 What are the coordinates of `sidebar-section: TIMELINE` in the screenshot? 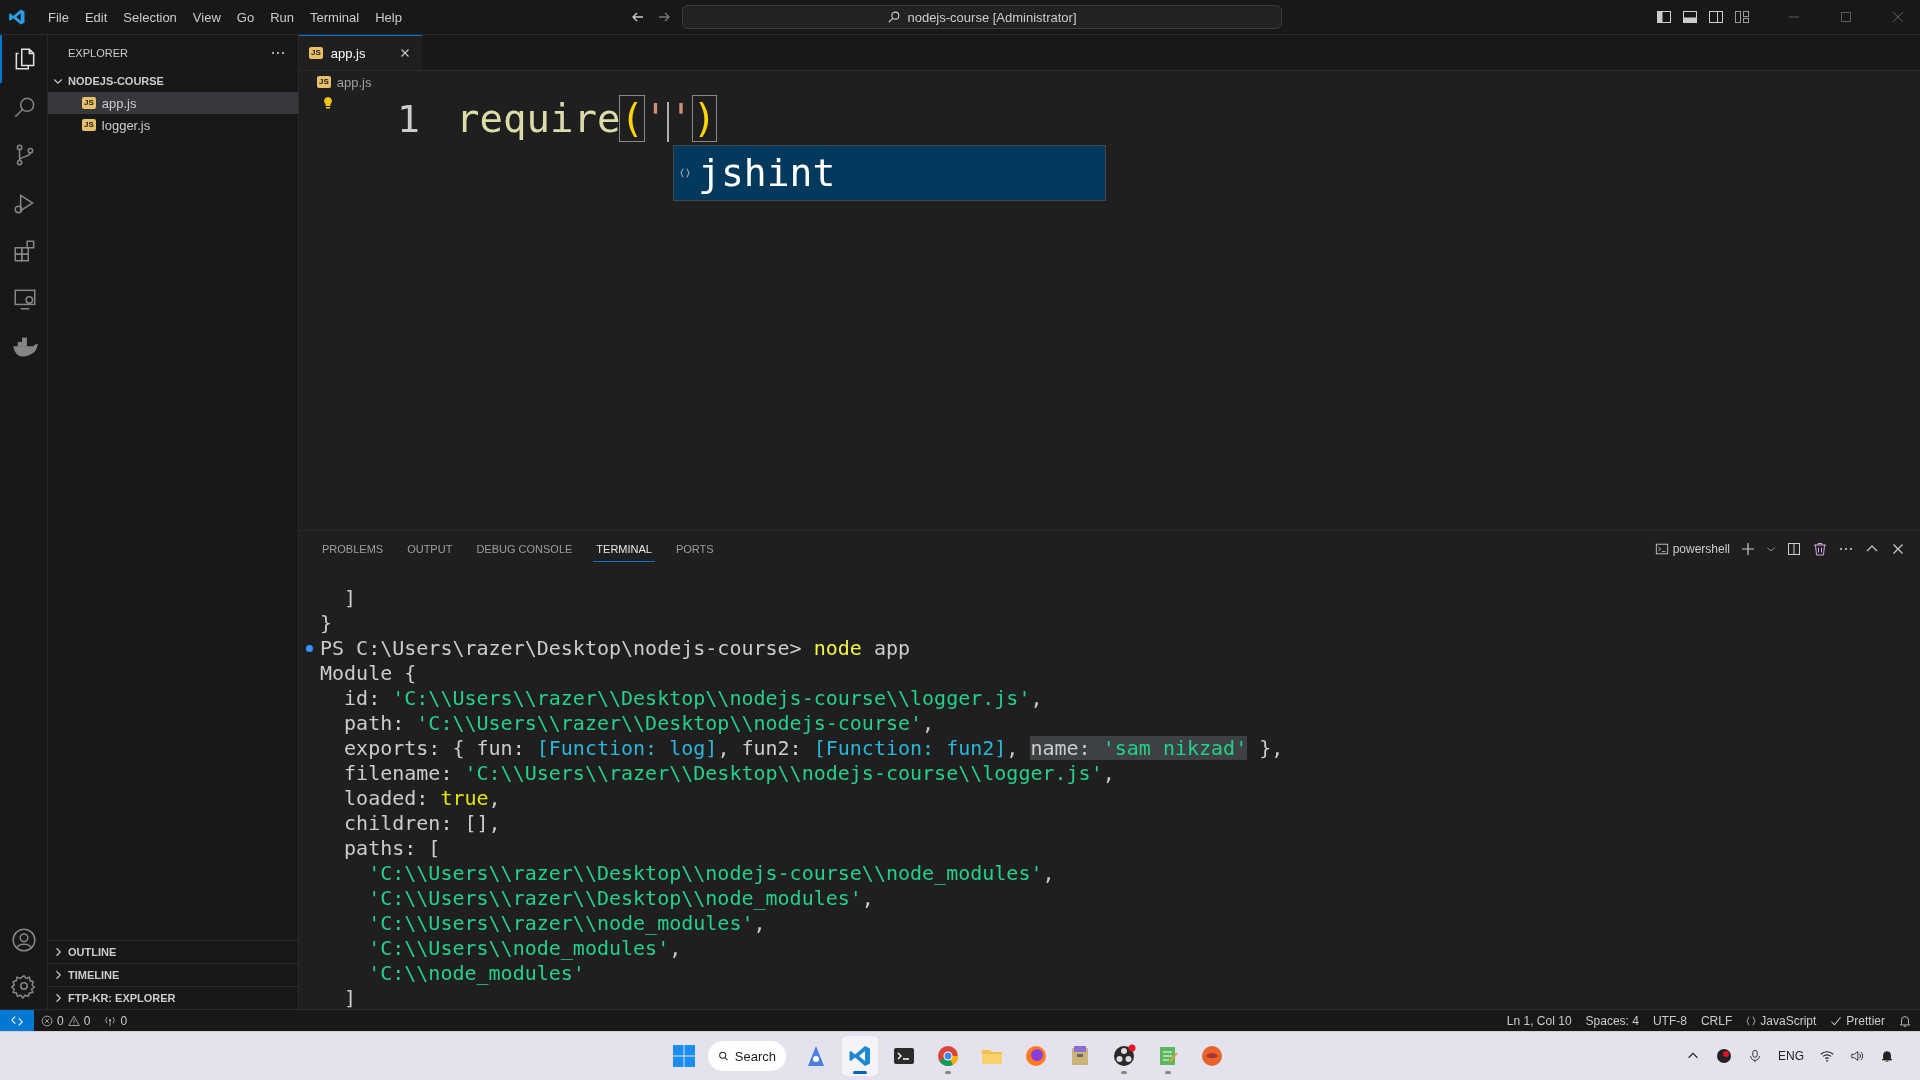 It's located at (173, 974).